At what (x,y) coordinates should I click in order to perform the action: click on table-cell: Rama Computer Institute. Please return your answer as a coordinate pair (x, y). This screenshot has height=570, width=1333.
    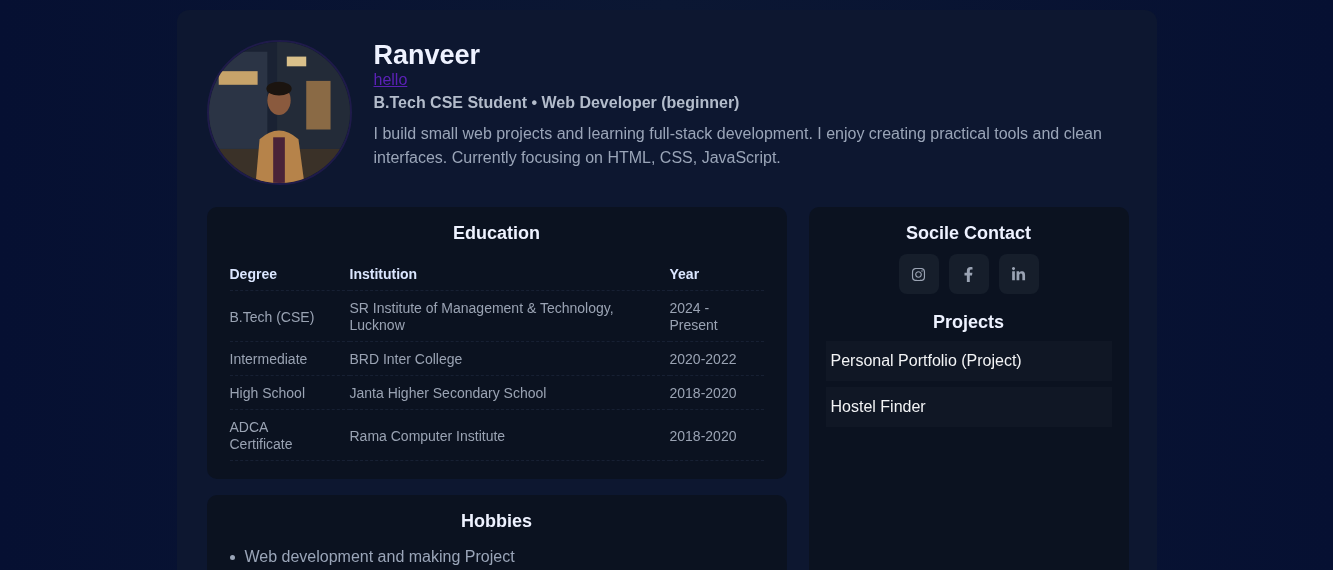
    Looking at the image, I should click on (509, 435).